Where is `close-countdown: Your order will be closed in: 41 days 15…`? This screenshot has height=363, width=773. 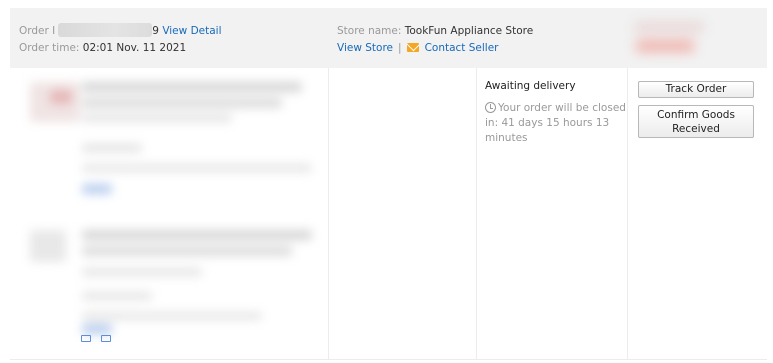 close-countdown: Your order will be closed in: 41 days 15… is located at coordinates (556, 123).